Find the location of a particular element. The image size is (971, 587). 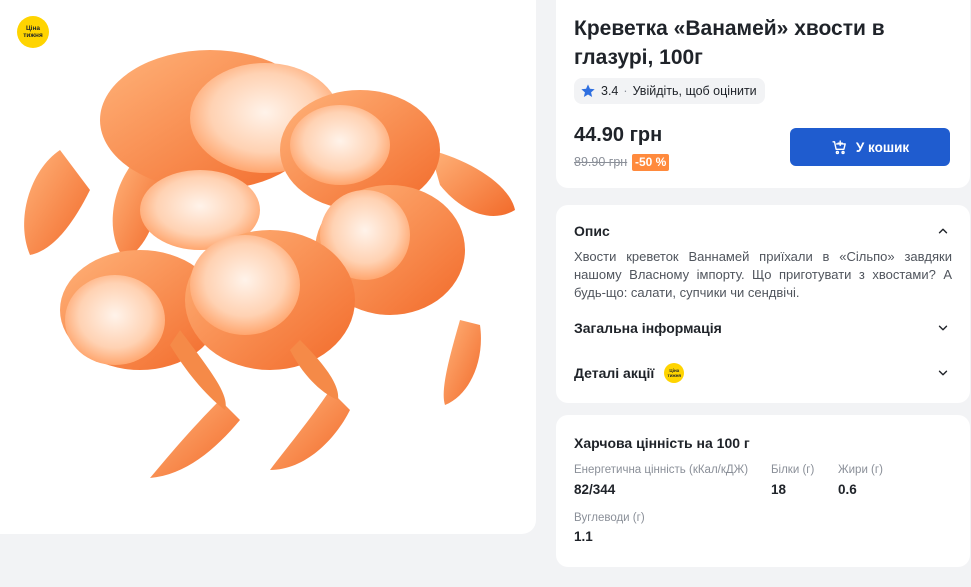

energy-value: 82/344 is located at coordinates (595, 489).